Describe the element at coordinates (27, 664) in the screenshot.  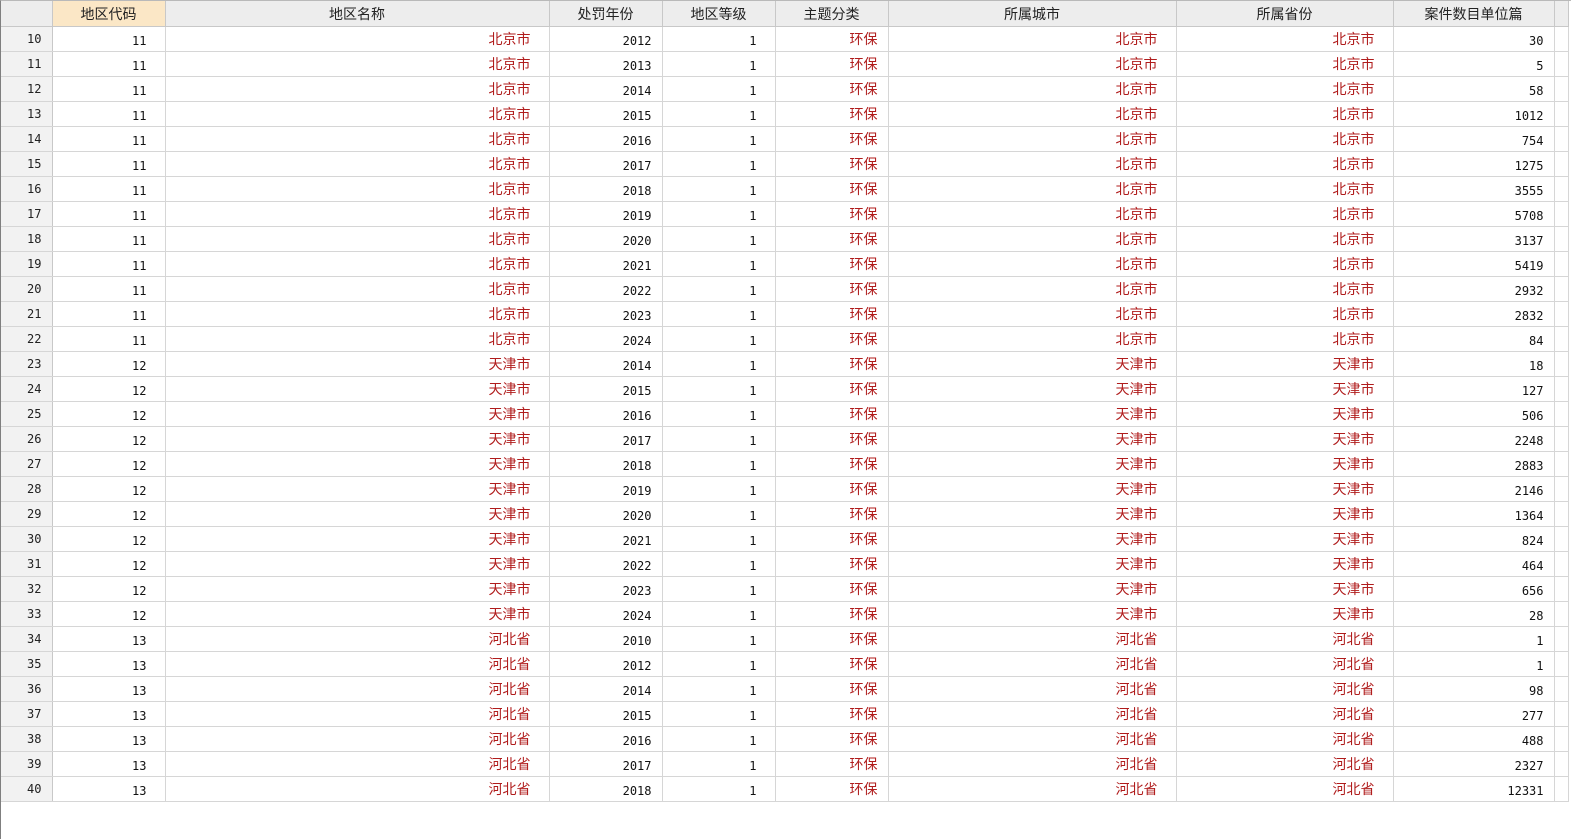
I see `row-number-cell: 35` at that location.